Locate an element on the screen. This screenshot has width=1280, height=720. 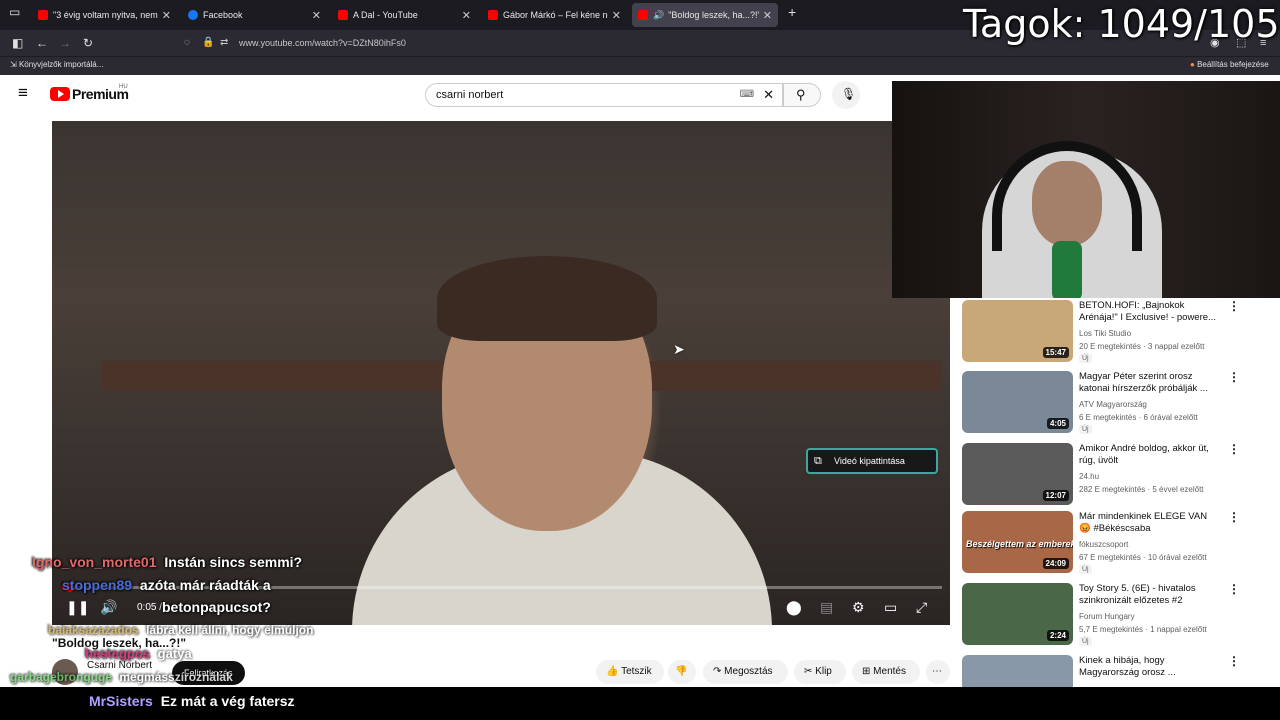
channel-name: 24.hu is located at coordinates (1089, 476).